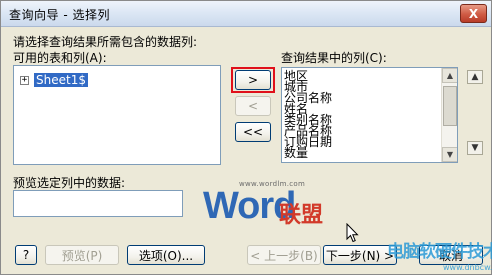 Image resolution: width=492 pixels, height=275 pixels. I want to click on highlight-annotation, so click(253, 80).